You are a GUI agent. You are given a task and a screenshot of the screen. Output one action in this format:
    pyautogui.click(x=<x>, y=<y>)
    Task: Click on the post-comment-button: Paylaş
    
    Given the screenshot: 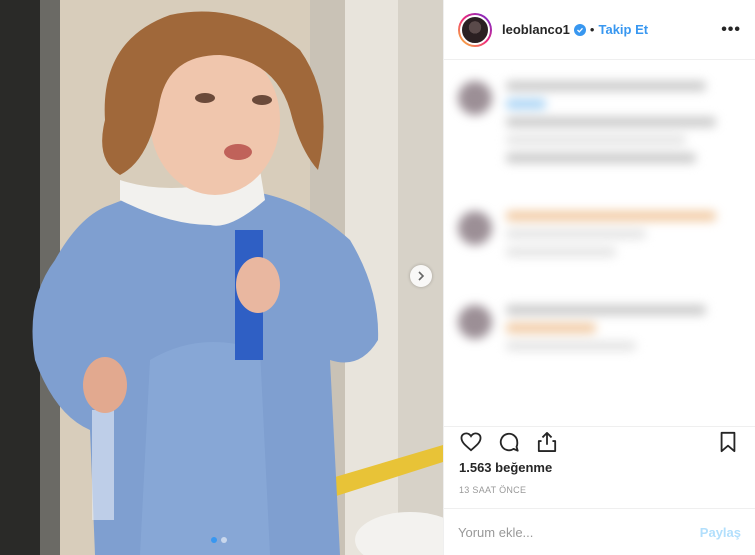 What is the action you would take?
    pyautogui.click(x=720, y=532)
    